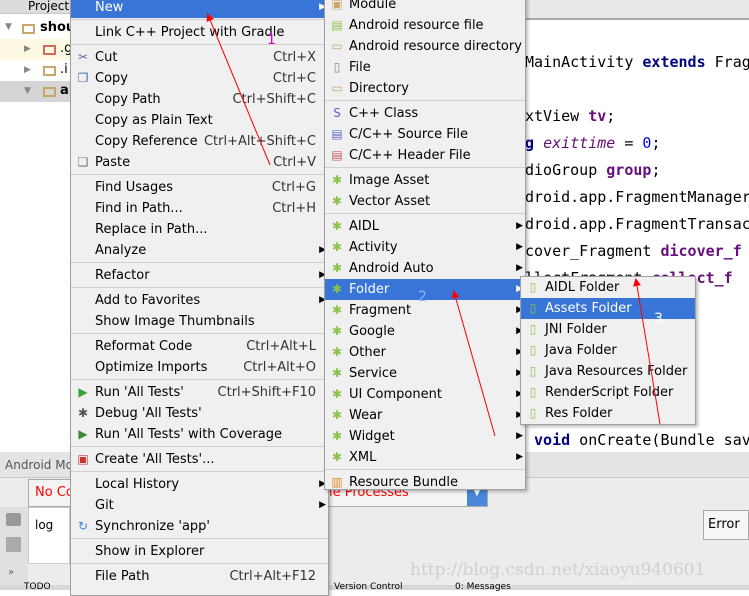 The width and height of the screenshot is (749, 596). Describe the element at coordinates (570, 116) in the screenshot. I see `code-line: xtView tv;` at that location.